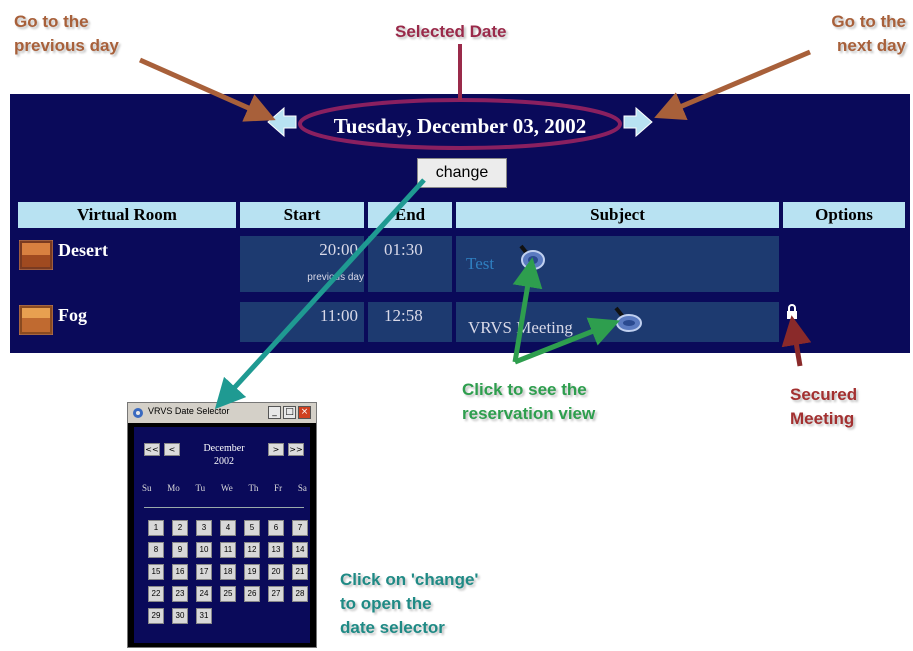  I want to click on secured-arrow, so click(796, 341).